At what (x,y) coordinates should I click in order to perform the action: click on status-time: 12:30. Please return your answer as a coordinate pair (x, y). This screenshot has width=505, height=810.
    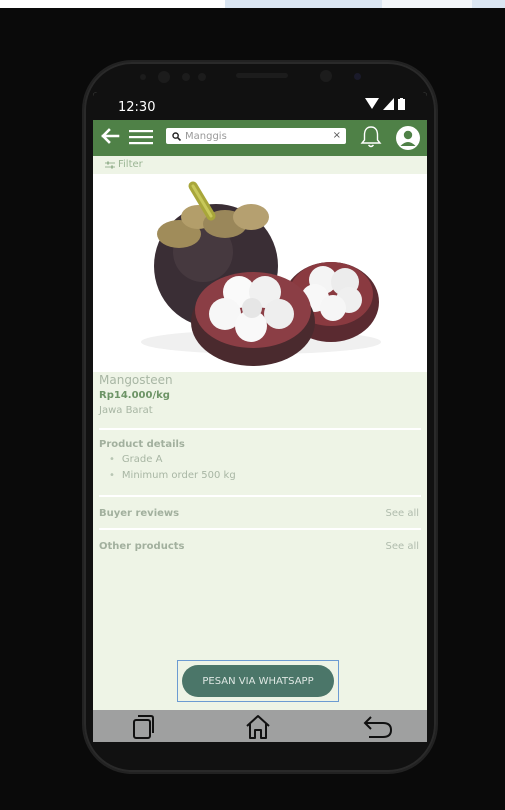
    Looking at the image, I should click on (137, 107).